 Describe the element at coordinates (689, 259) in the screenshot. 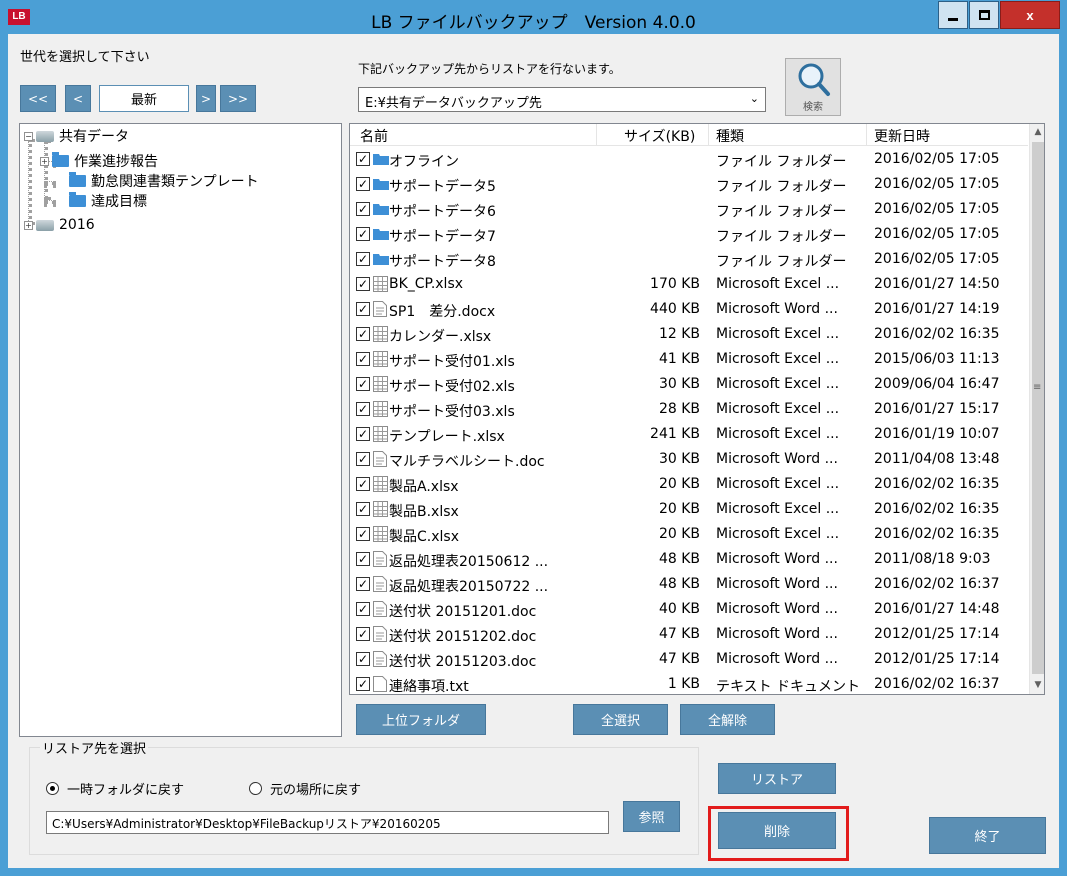

I see `table-row: ✓ サポートデータ8 ファイル フォルダー 2016/02/05 17:05` at that location.